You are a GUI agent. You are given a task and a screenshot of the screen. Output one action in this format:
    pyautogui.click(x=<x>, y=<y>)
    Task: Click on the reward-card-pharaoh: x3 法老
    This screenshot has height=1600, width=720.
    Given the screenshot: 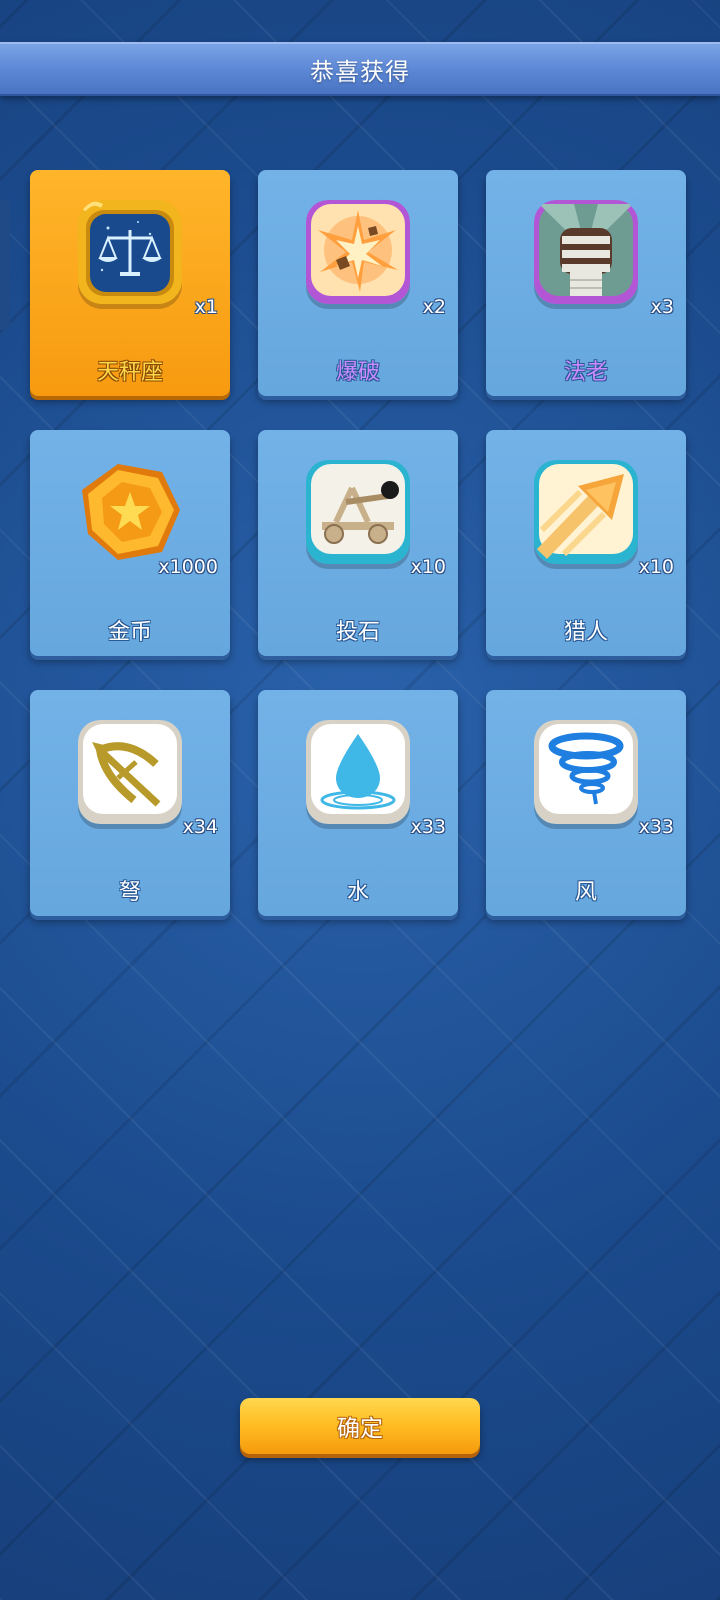 What is the action you would take?
    pyautogui.click(x=586, y=283)
    